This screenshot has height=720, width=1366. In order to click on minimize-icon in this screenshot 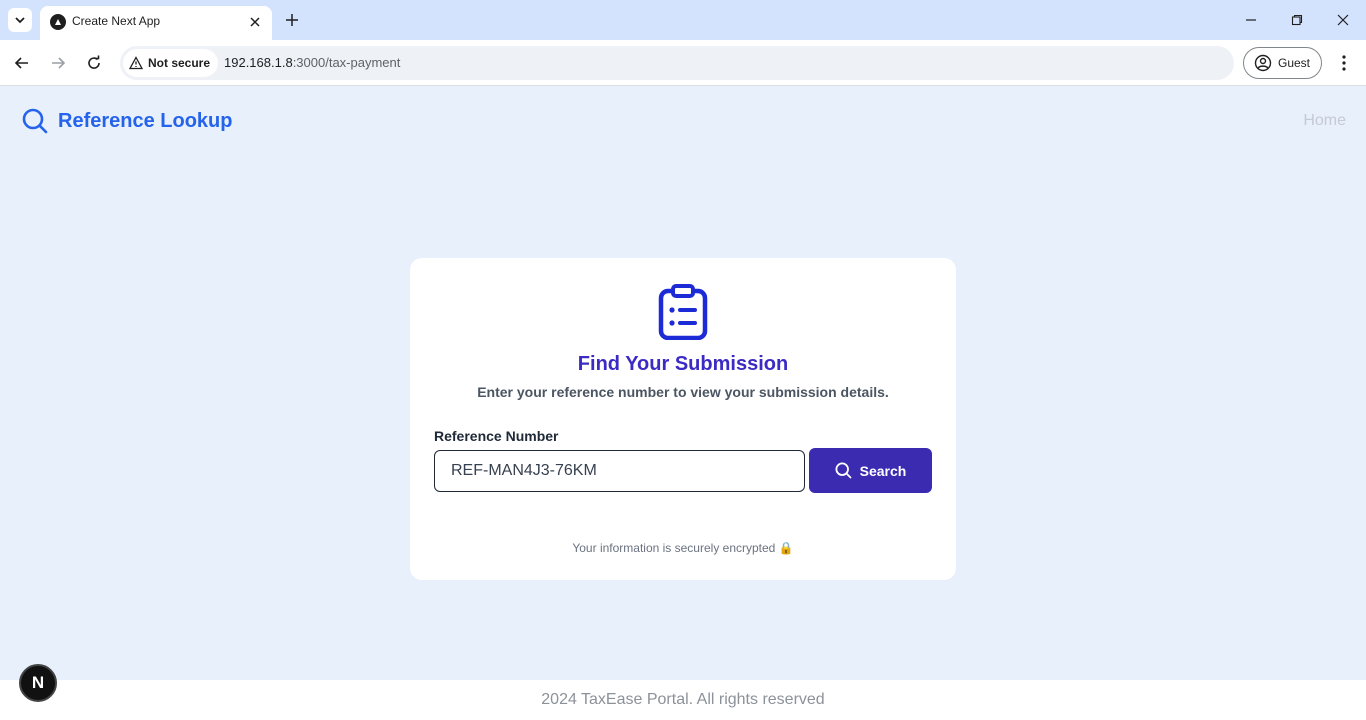, I will do `click(1251, 20)`.